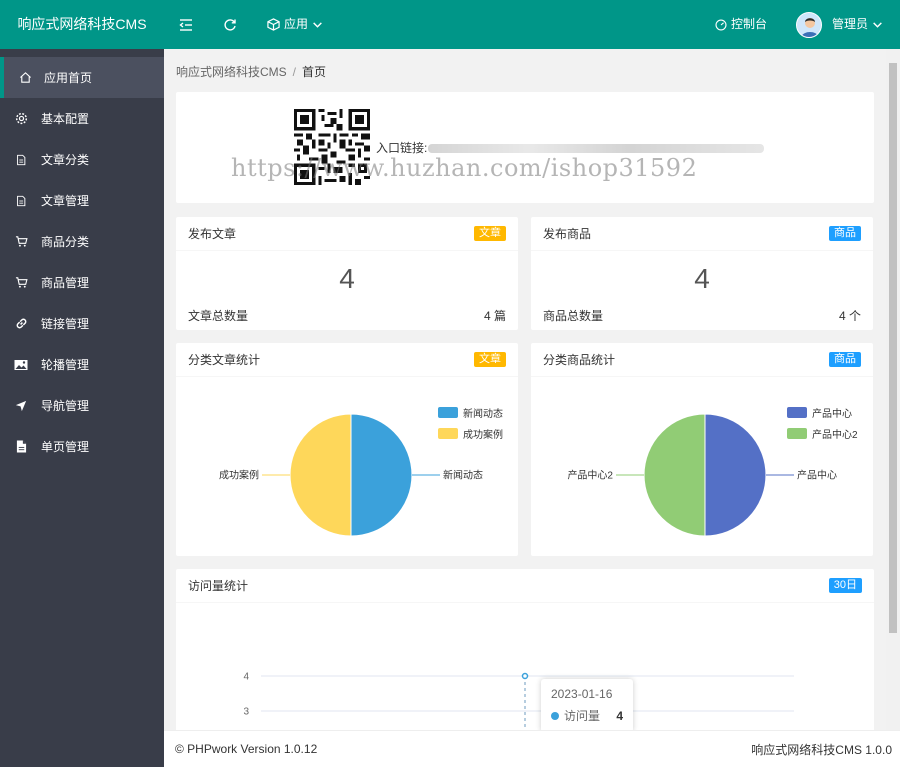  I want to click on card-title: 发布文章, so click(212, 234).